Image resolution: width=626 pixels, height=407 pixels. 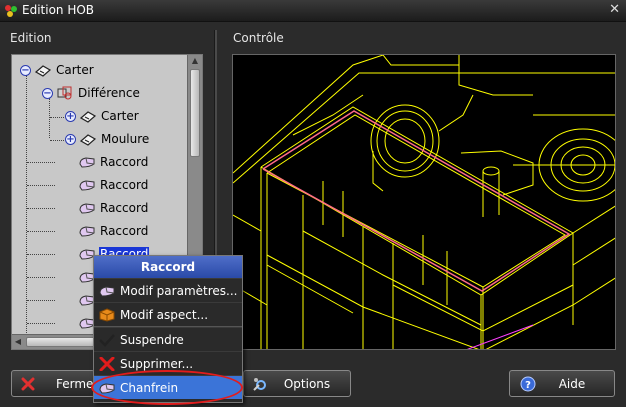 I want to click on close-button-label: Fermer, so click(x=77, y=384).